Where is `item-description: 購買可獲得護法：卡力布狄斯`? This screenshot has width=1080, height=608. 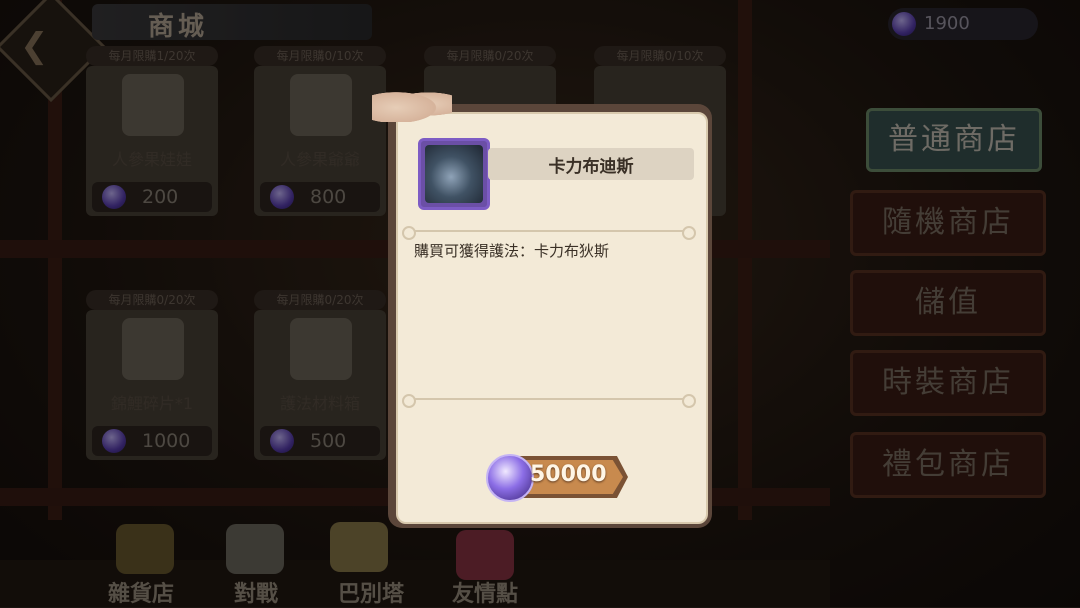
item-description: 購買可獲得護法：卡力布狄斯 is located at coordinates (512, 251).